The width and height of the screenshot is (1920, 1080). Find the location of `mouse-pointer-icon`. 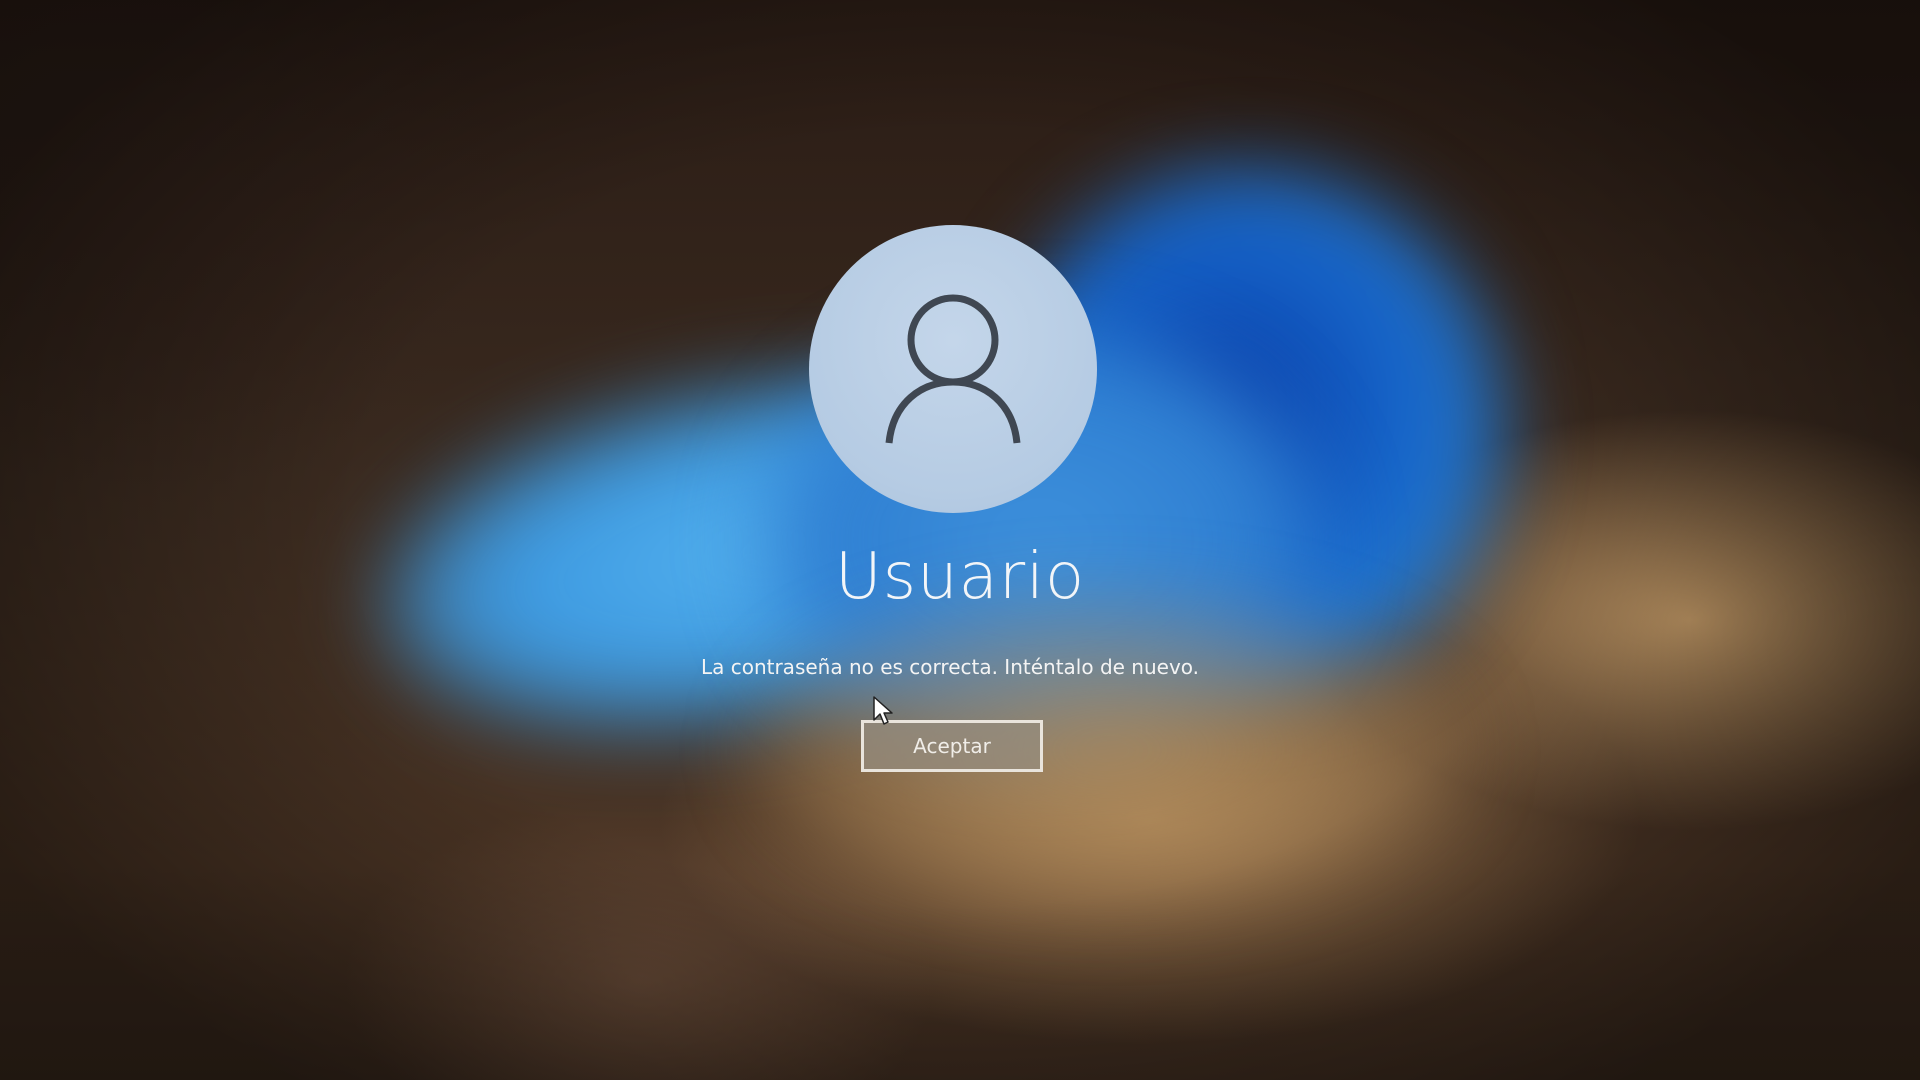

mouse-pointer-icon is located at coordinates (883, 710).